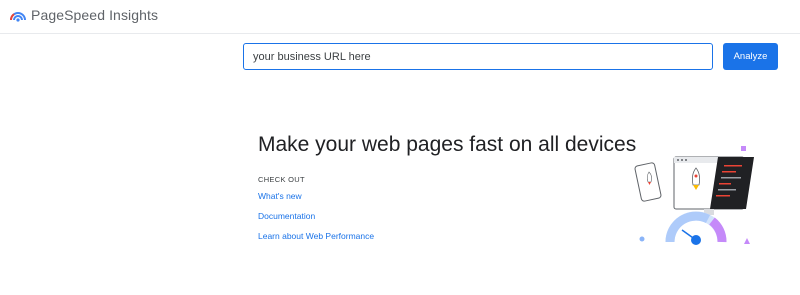  I want to click on top-bar: PageSpeed Insights, so click(400, 17).